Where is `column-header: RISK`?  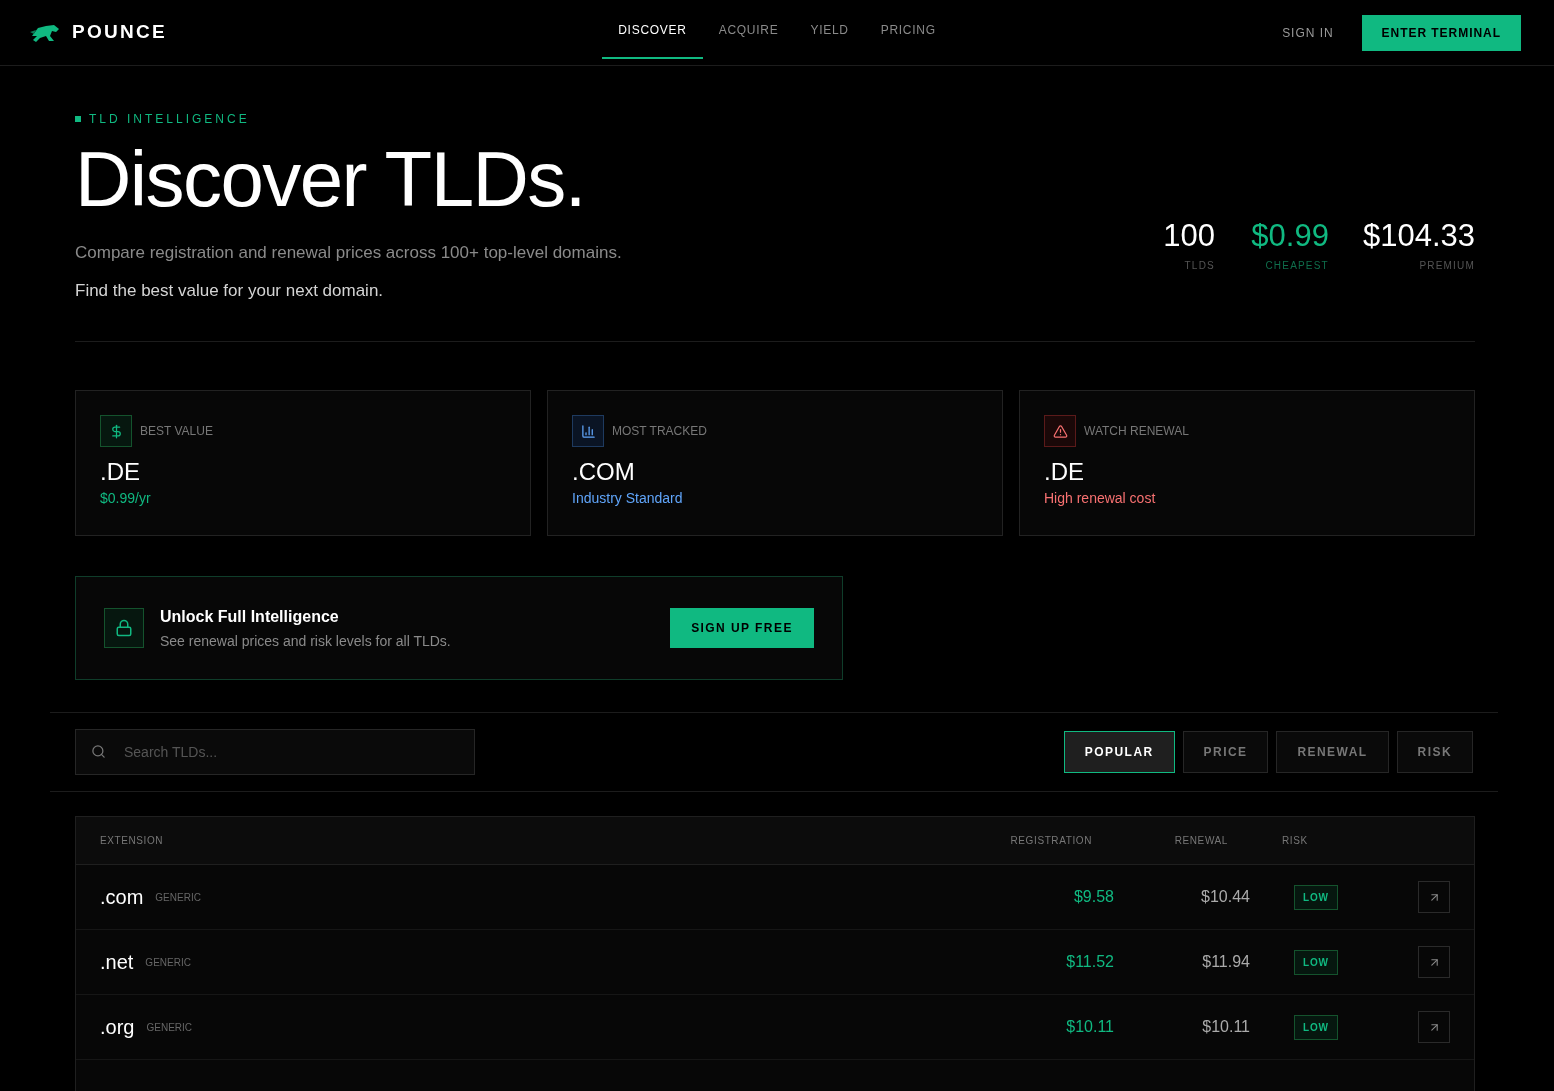 column-header: RISK is located at coordinates (1295, 841).